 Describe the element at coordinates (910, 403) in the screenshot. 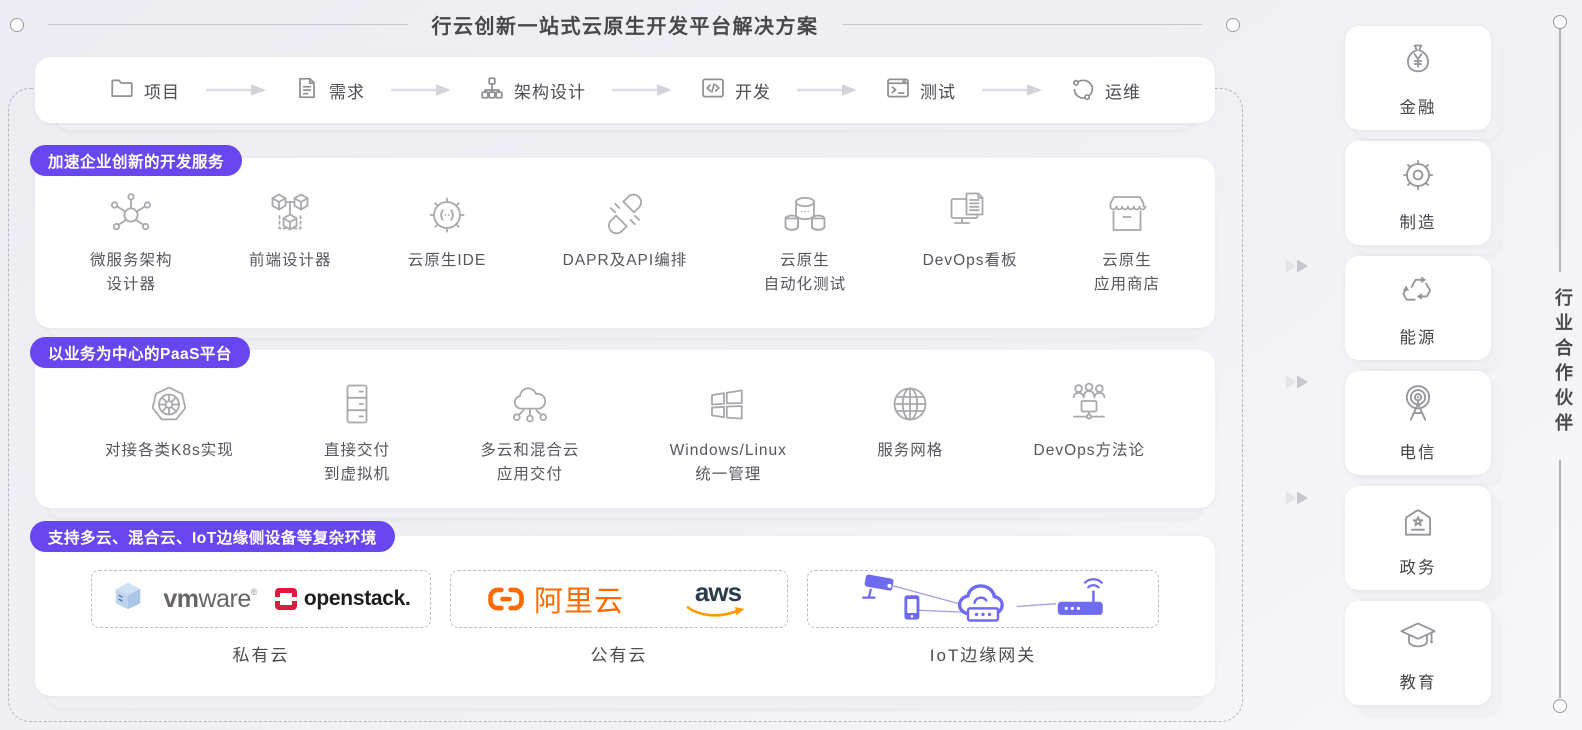

I see `globe-icon` at that location.